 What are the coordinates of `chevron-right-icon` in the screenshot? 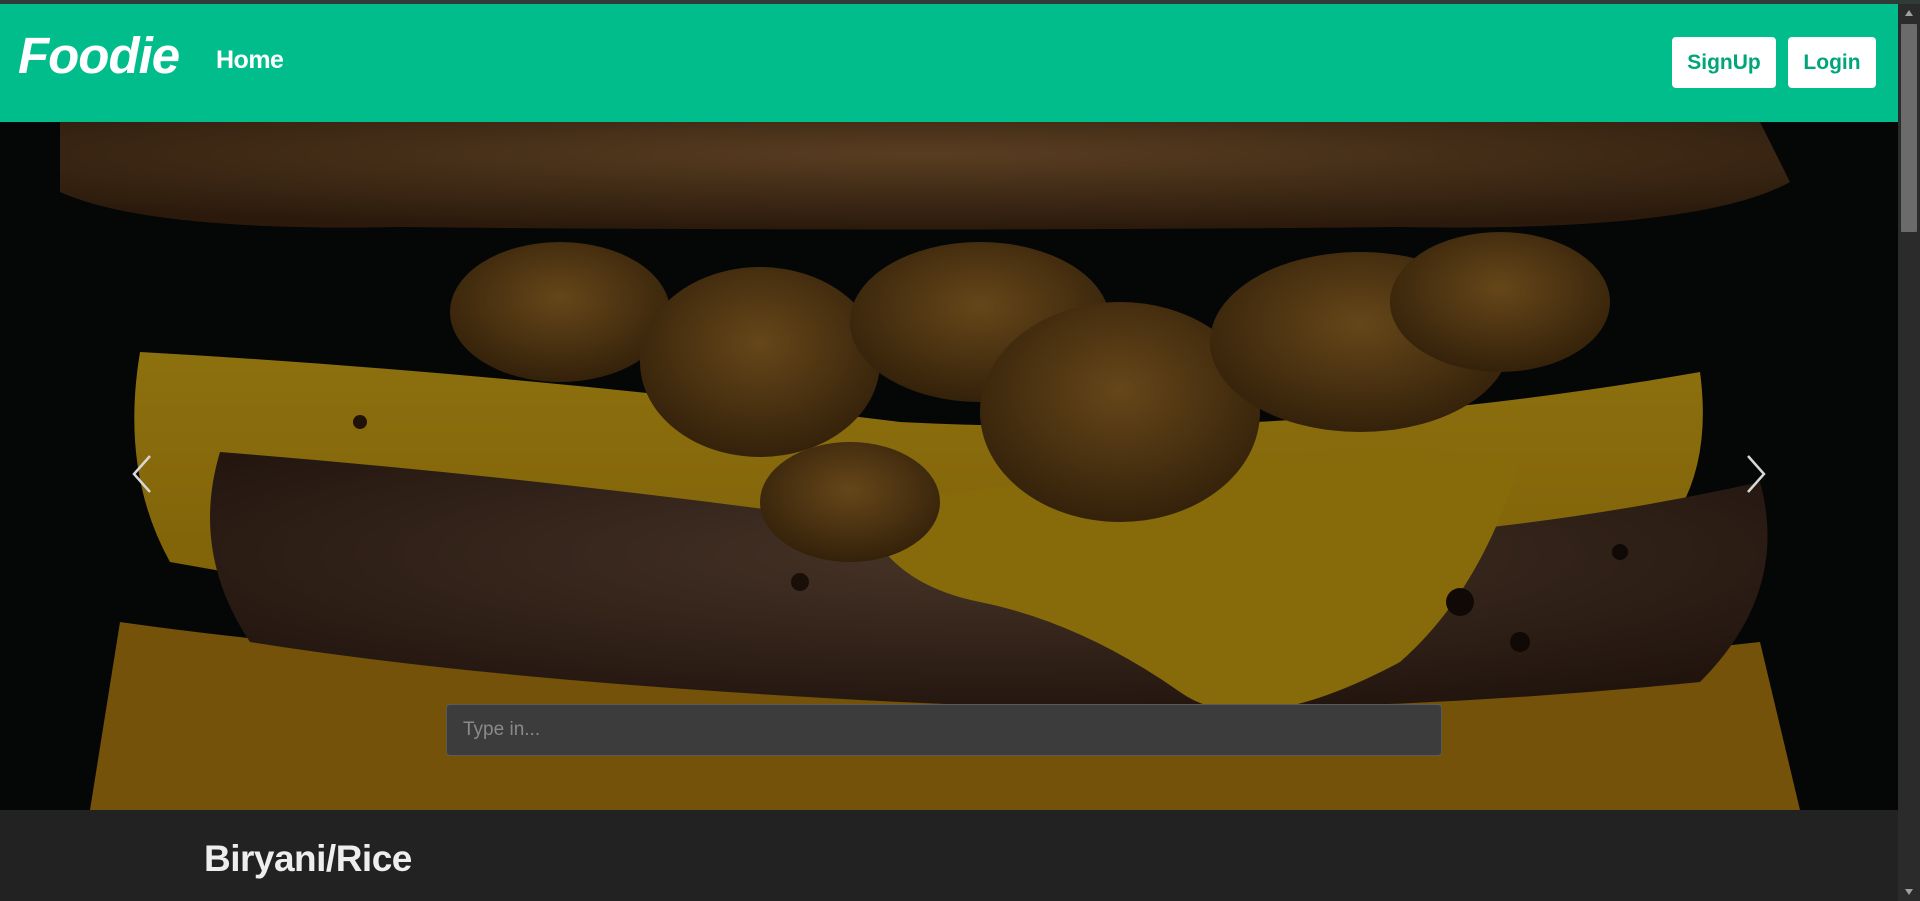 It's located at (1756, 474).